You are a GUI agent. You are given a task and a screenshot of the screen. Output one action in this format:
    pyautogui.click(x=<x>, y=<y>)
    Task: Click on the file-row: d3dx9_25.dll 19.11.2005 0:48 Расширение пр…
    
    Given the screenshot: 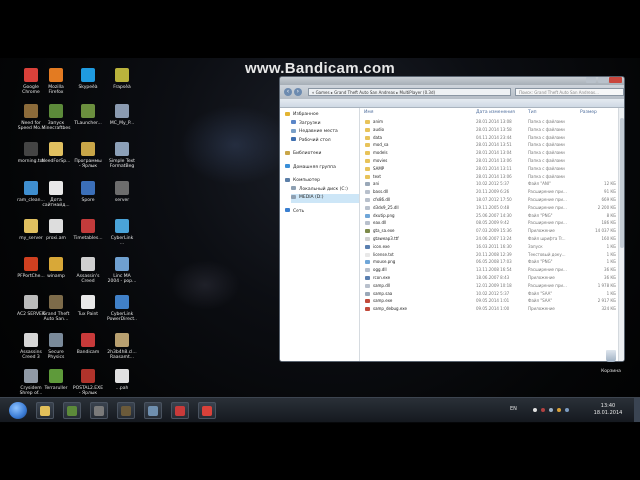 What is the action you would take?
    pyautogui.click(x=492, y=208)
    